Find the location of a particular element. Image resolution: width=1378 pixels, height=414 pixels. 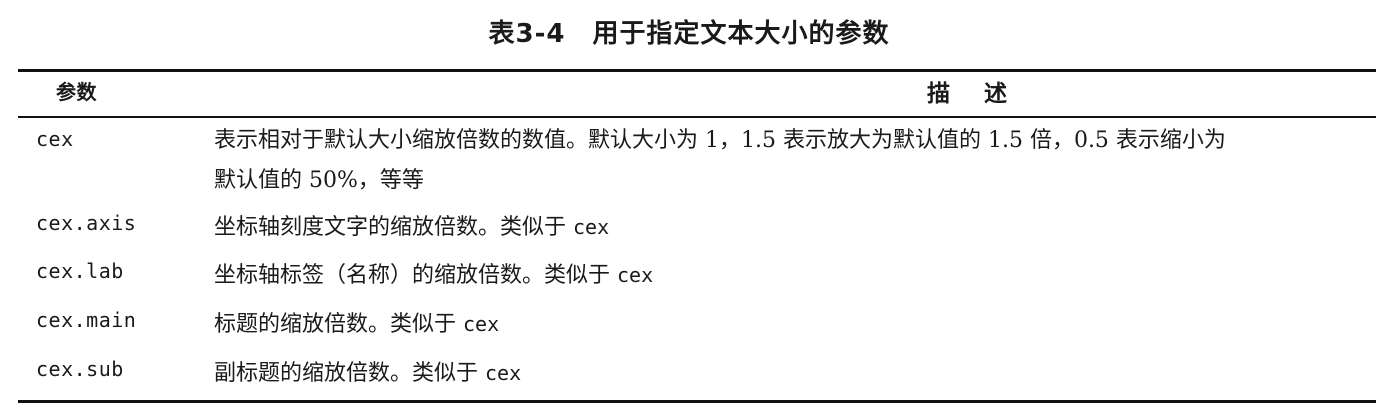

table-header-rule is located at coordinates (697, 117).